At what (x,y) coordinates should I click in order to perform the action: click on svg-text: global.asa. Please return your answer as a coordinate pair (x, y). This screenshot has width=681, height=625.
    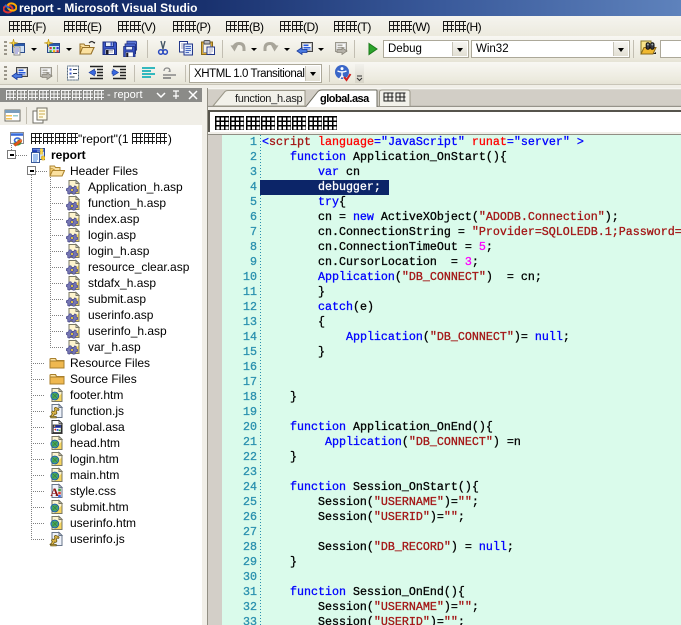
    Looking at the image, I should click on (345, 99).